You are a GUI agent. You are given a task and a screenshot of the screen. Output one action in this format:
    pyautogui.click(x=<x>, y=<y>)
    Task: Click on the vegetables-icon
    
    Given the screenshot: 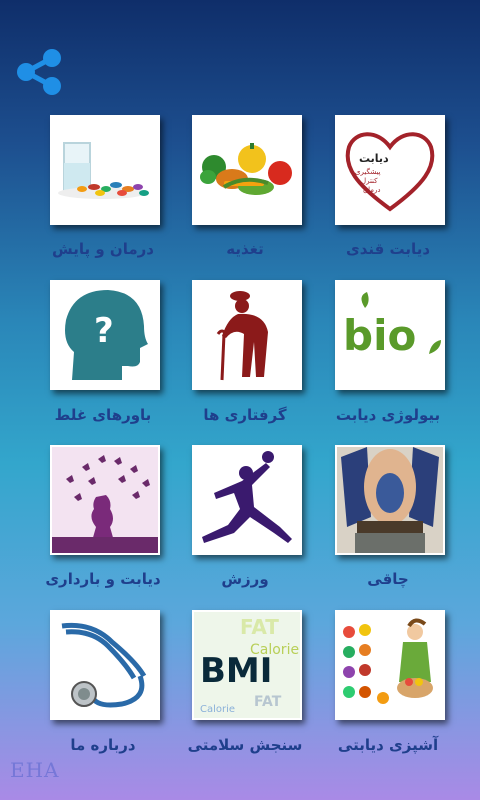 What is the action you would take?
    pyautogui.click(x=246, y=169)
    